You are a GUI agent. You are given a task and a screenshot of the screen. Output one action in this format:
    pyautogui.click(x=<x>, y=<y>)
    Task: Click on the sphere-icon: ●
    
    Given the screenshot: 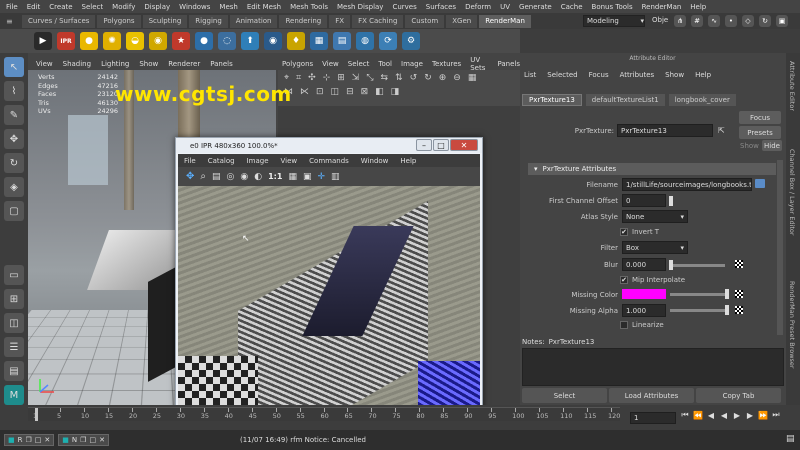 What is the action you would take?
    pyautogui.click(x=204, y=41)
    